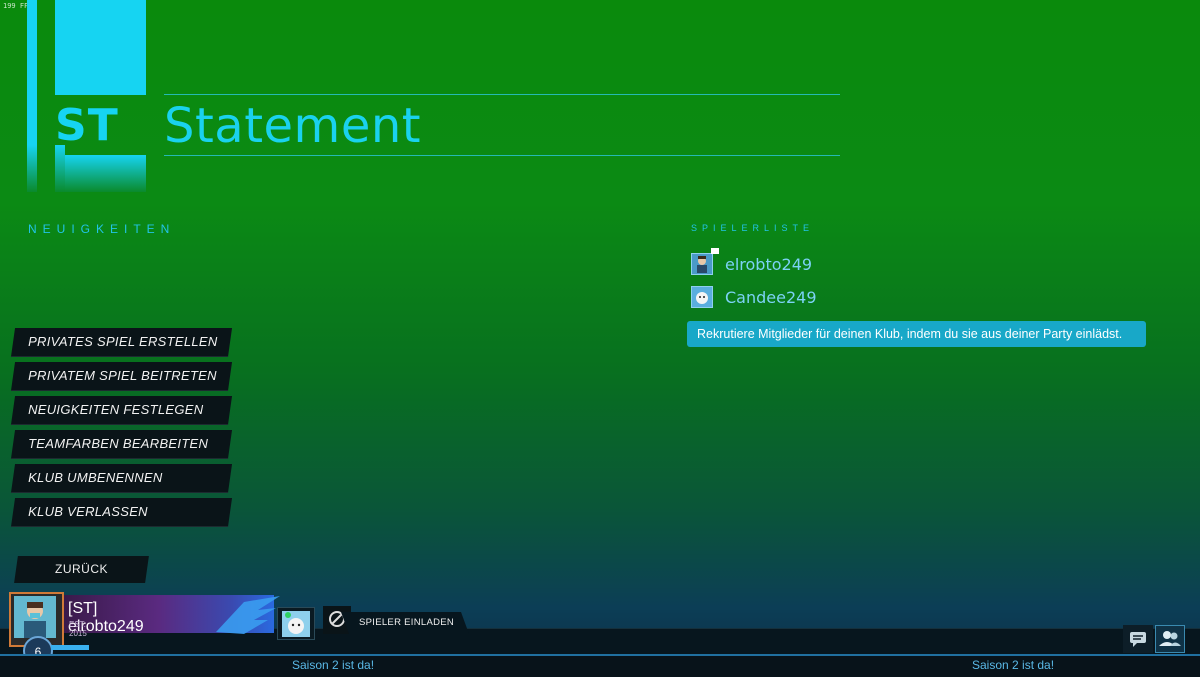 The height and width of the screenshot is (677, 1200). What do you see at coordinates (248, 615) in the screenshot?
I see `wing-emblem-icon` at bounding box center [248, 615].